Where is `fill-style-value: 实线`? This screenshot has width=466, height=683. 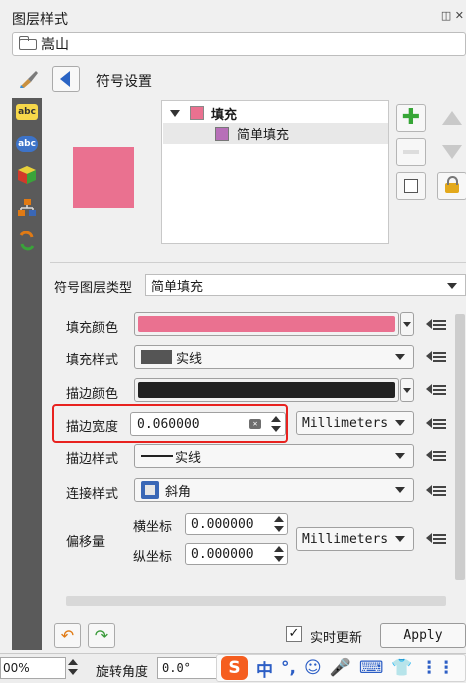 fill-style-value: 实线 is located at coordinates (189, 359).